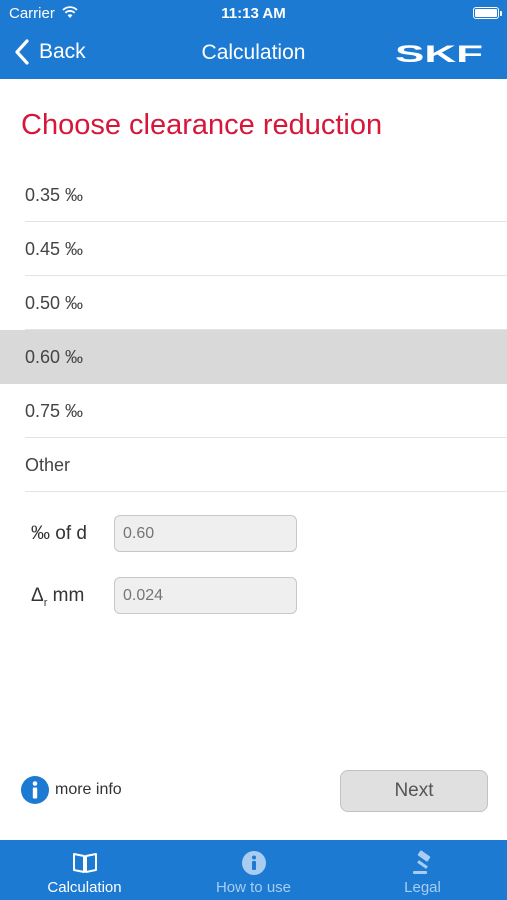 The image size is (507, 900). I want to click on tab-label: How to use, so click(253, 887).